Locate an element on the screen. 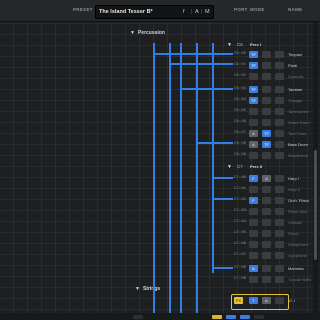 The image size is (320, 320). row-number: C7:04 is located at coordinates (240, 222).